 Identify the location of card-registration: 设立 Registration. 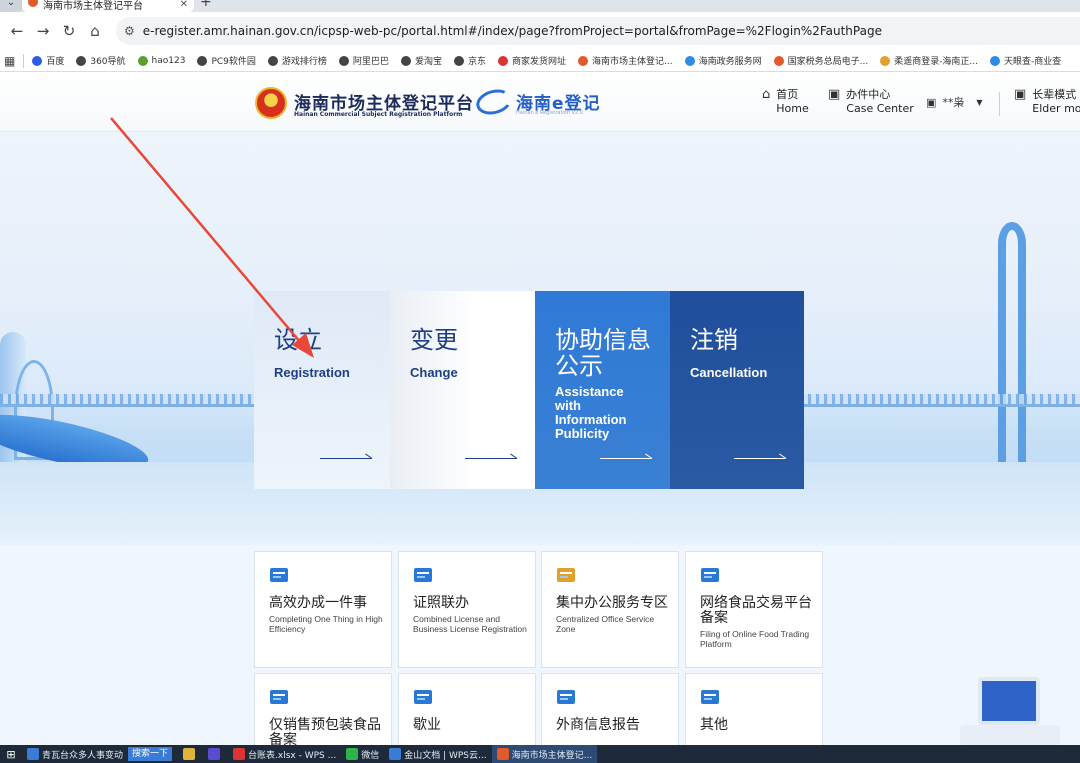
(322, 390).